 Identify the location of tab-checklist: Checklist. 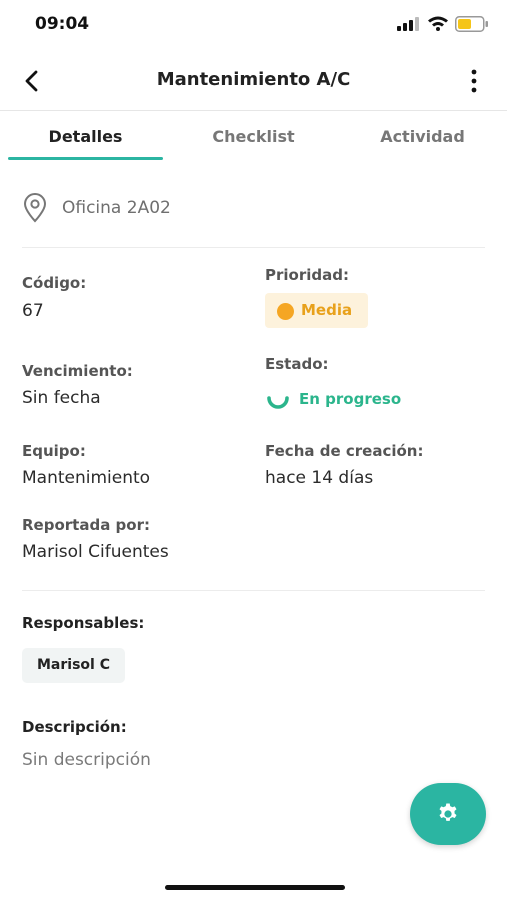
(253, 136).